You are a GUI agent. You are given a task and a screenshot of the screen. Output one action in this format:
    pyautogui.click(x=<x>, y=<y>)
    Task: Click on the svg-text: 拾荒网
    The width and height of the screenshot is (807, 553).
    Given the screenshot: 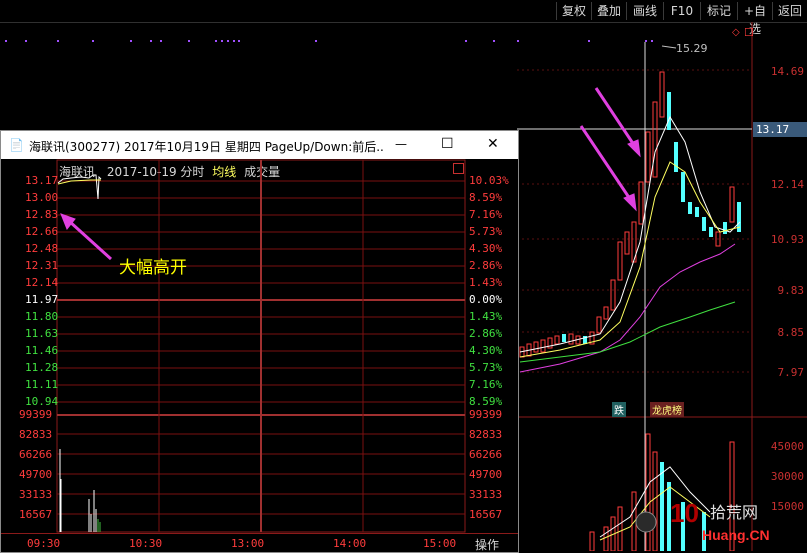 What is the action you would take?
    pyautogui.click(x=734, y=512)
    